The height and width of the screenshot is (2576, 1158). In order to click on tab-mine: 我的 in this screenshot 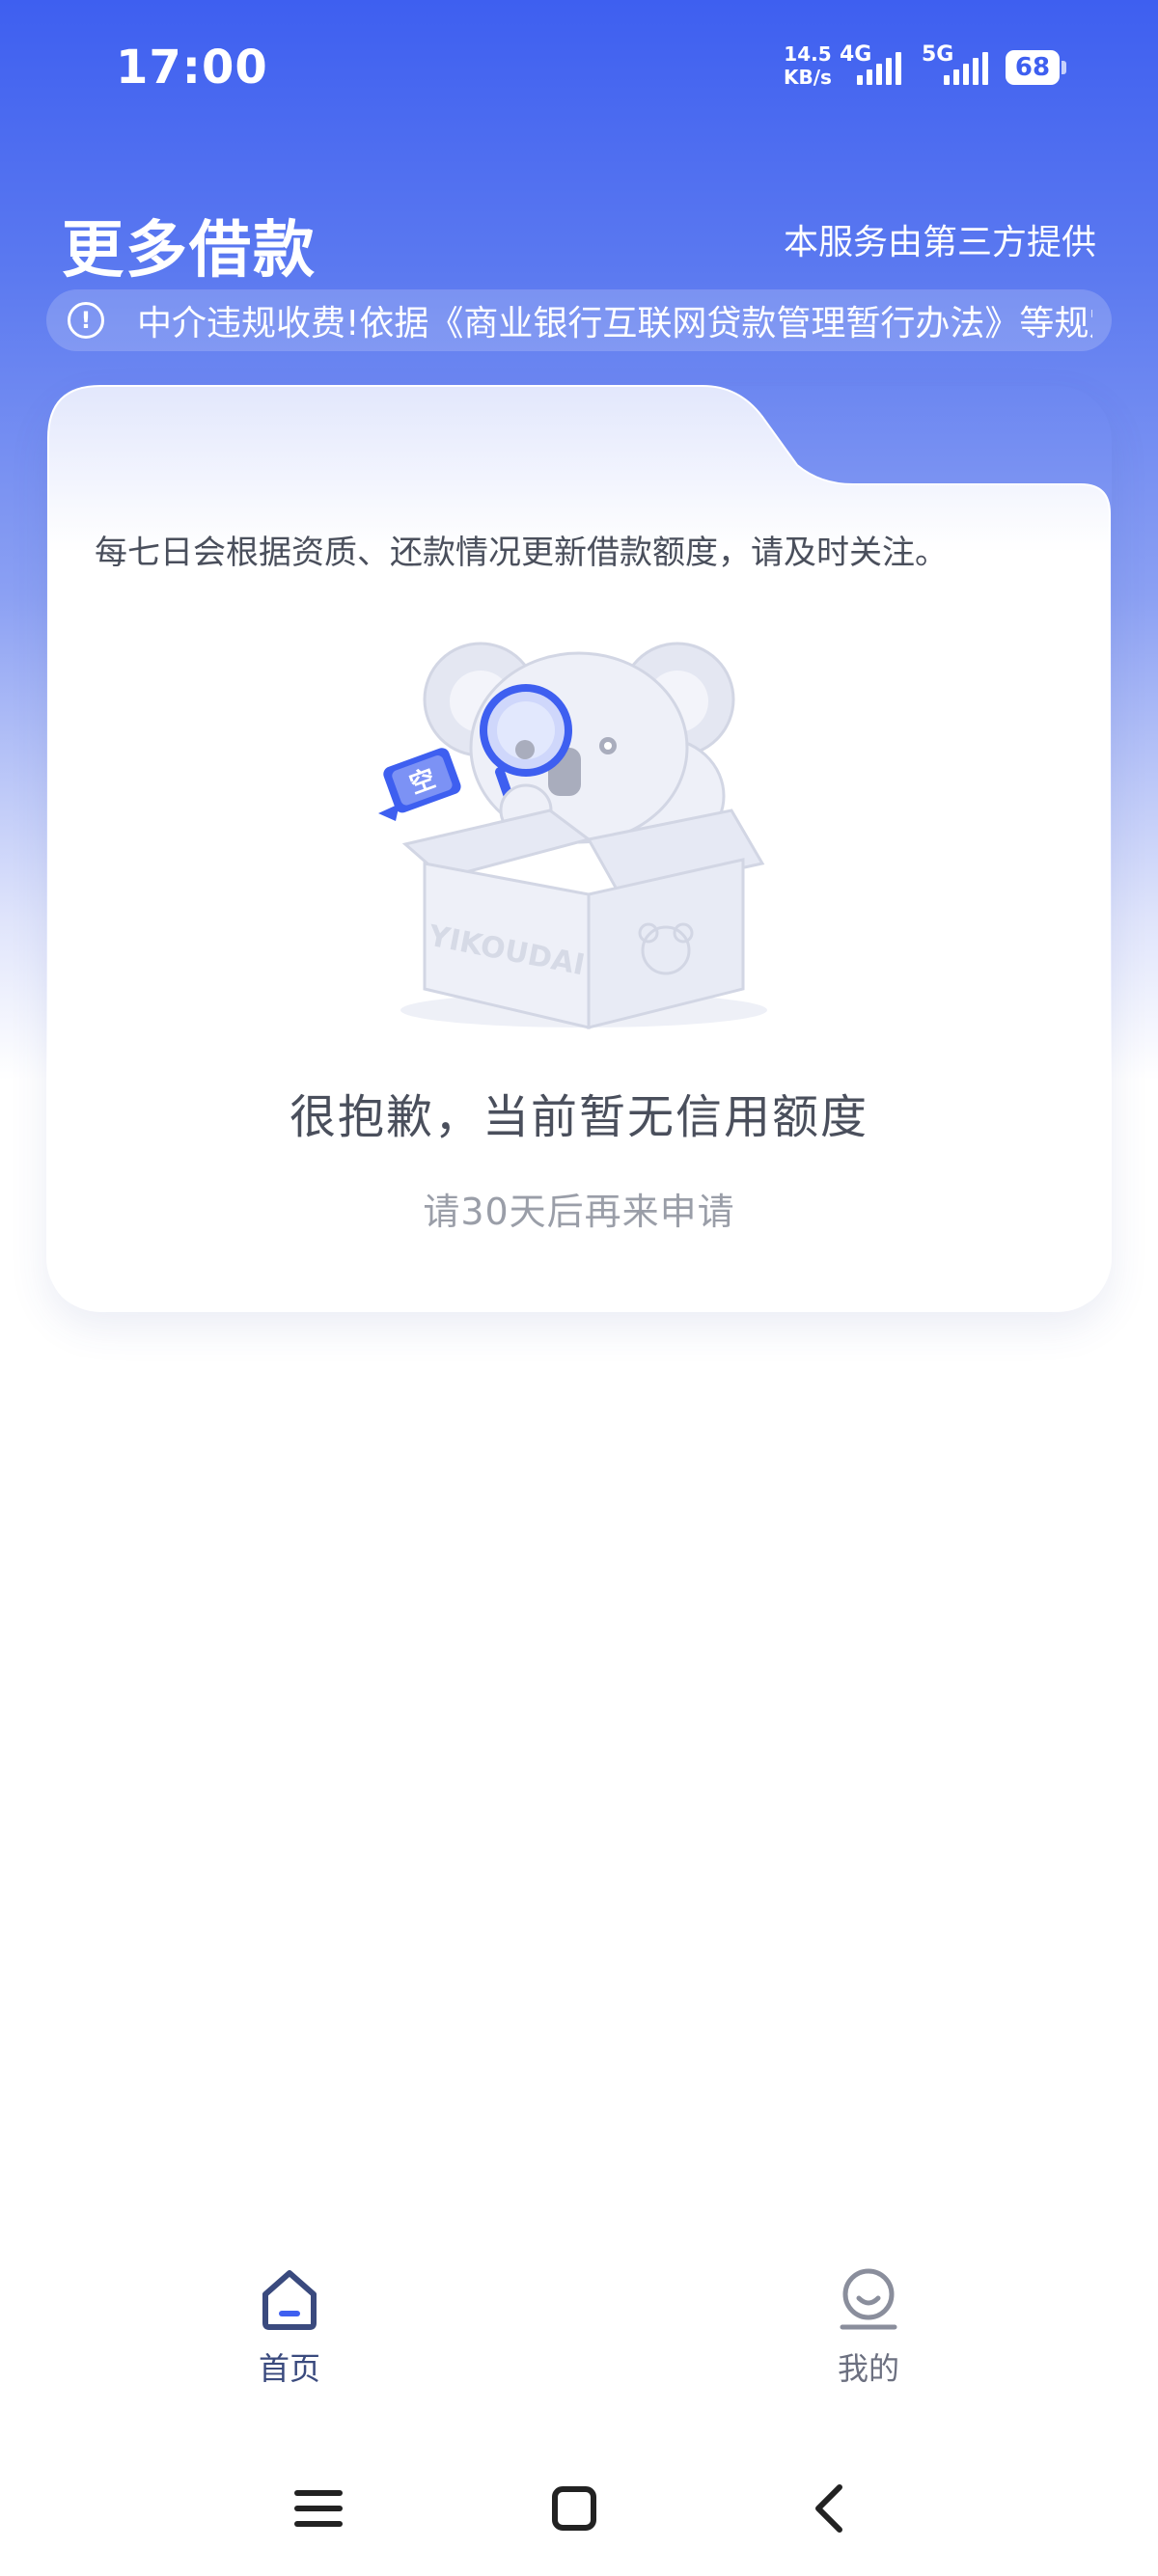, I will do `click(868, 2330)`.